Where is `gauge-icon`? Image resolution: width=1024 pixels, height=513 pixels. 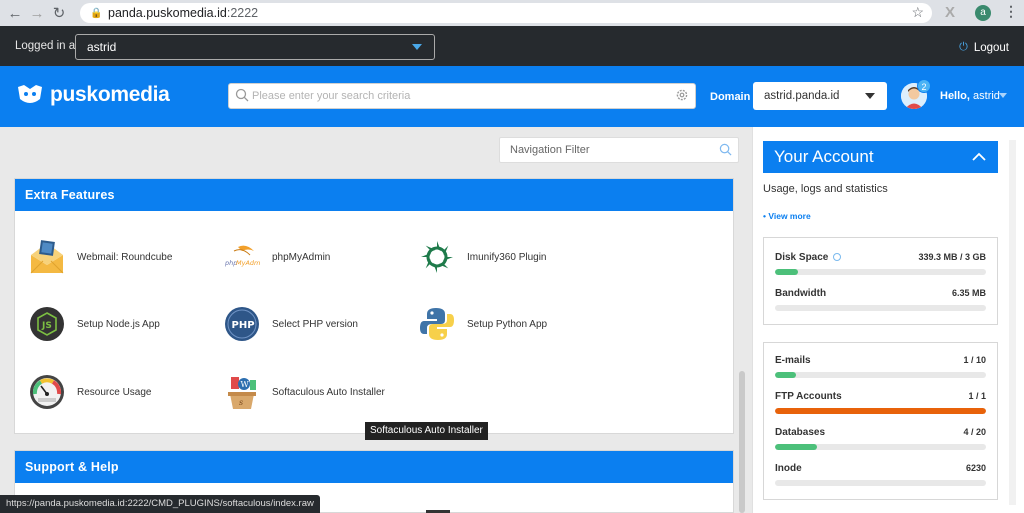
gauge-icon is located at coordinates (47, 392).